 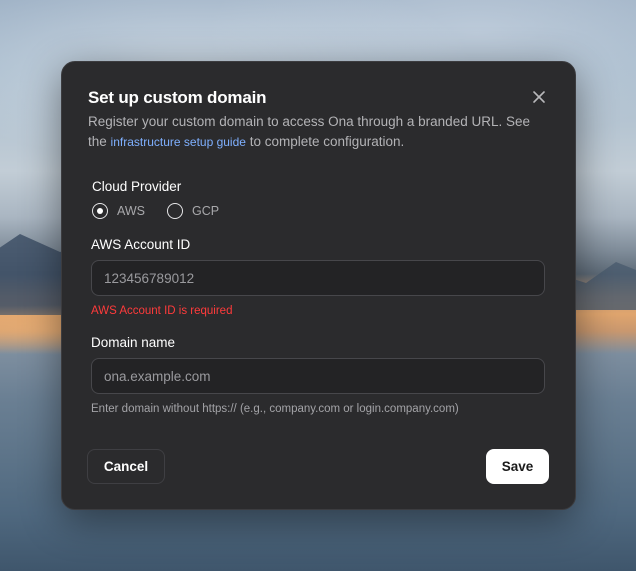 I want to click on save-button: Save, so click(x=517, y=466).